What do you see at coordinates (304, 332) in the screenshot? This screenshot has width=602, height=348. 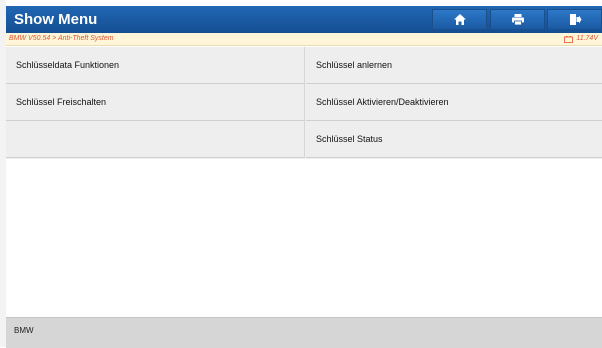 I see `footer-bar: BMW` at bounding box center [304, 332].